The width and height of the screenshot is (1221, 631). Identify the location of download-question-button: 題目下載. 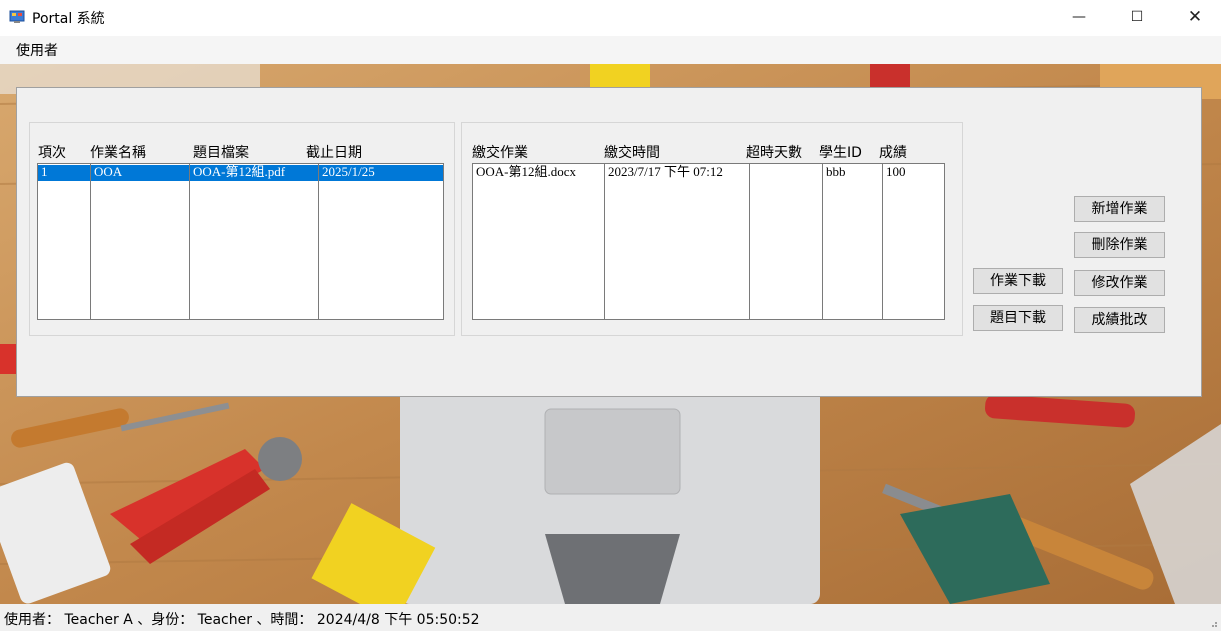
(1018, 318).